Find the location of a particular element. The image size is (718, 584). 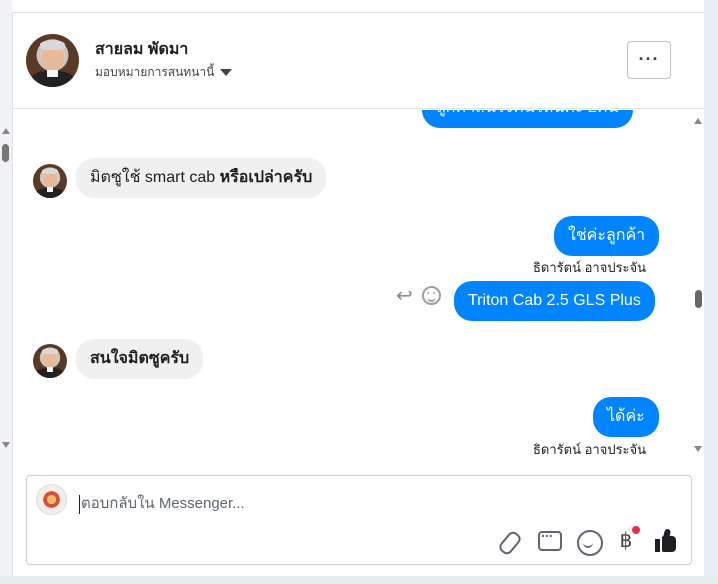

thumb-top is located at coordinates (667, 534).